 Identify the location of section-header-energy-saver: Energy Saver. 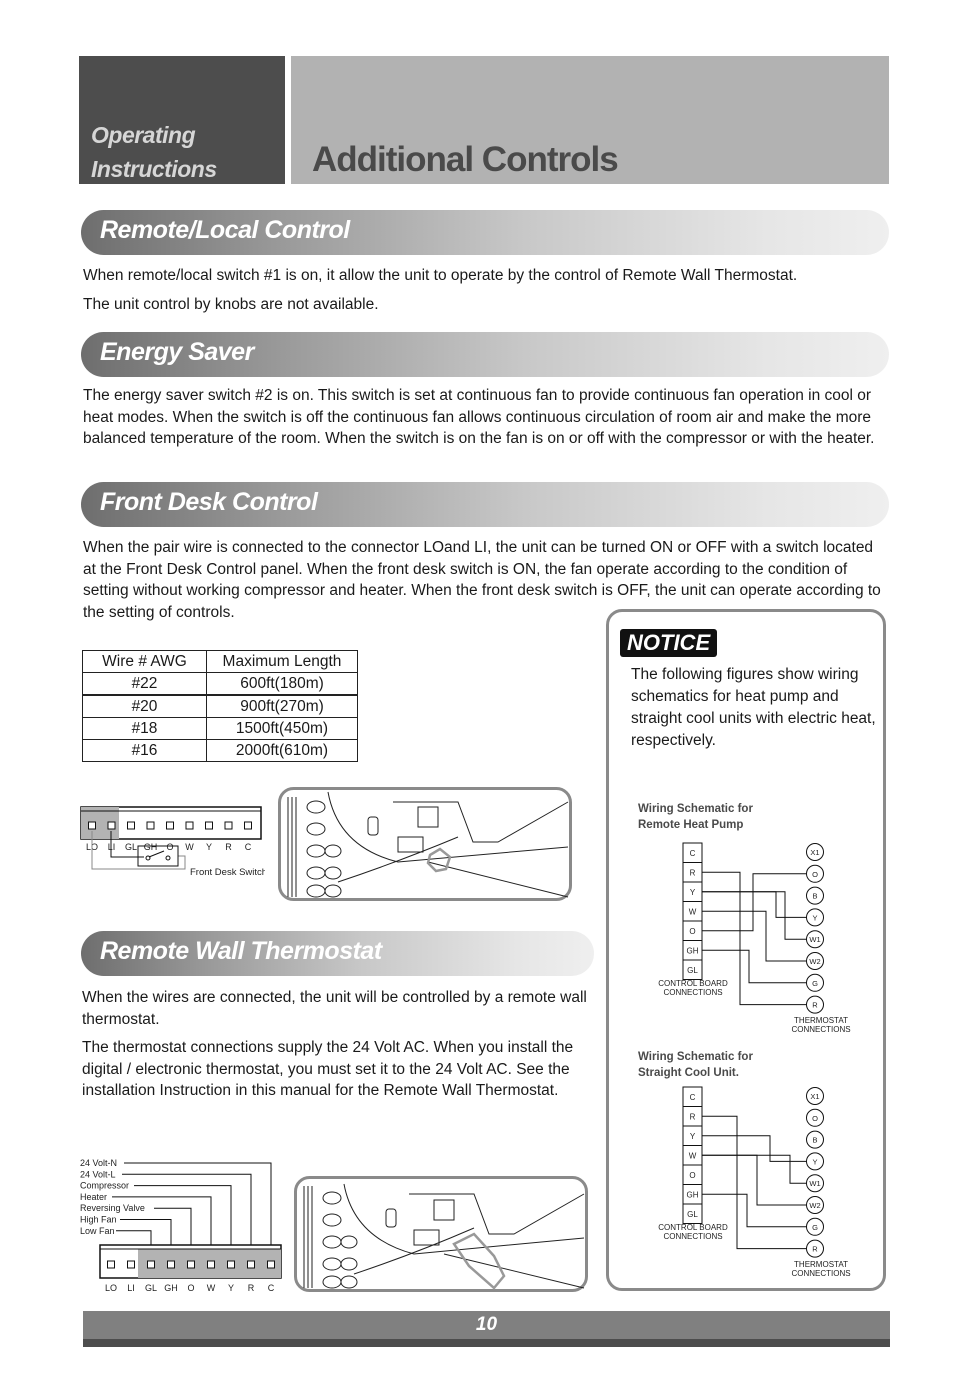
(485, 354).